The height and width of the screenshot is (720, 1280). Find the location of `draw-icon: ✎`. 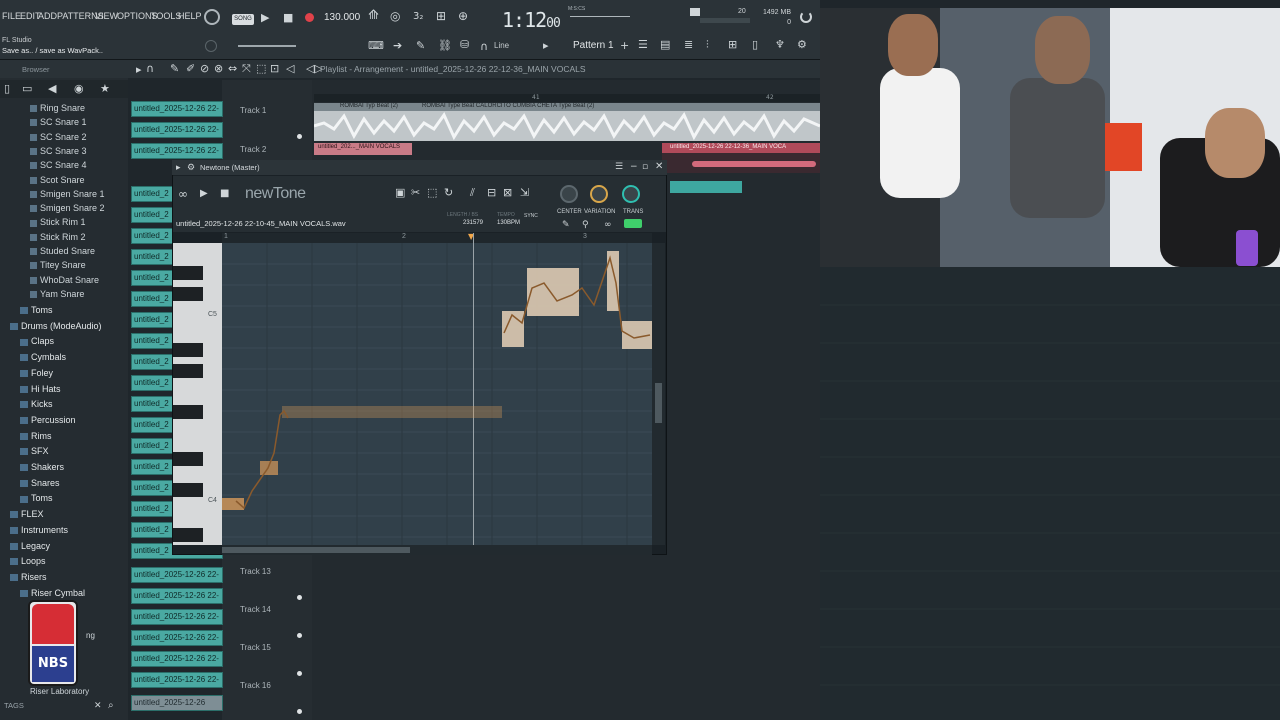

draw-icon: ✎ is located at coordinates (174, 69).